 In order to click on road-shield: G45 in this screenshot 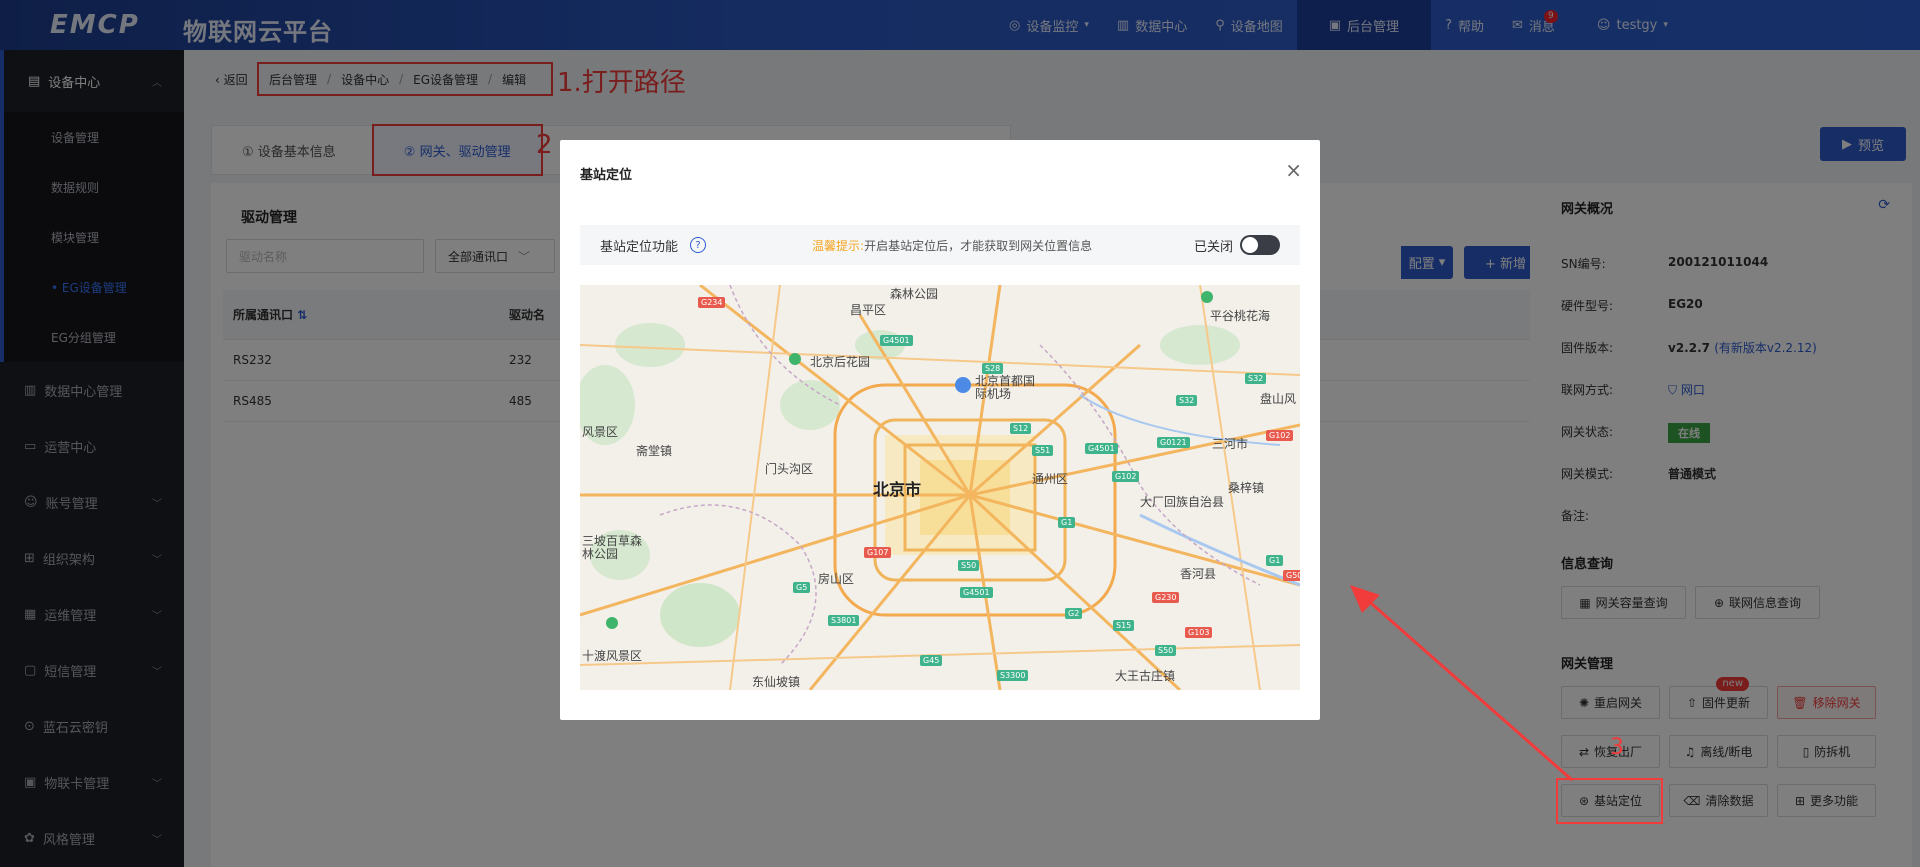, I will do `click(931, 660)`.